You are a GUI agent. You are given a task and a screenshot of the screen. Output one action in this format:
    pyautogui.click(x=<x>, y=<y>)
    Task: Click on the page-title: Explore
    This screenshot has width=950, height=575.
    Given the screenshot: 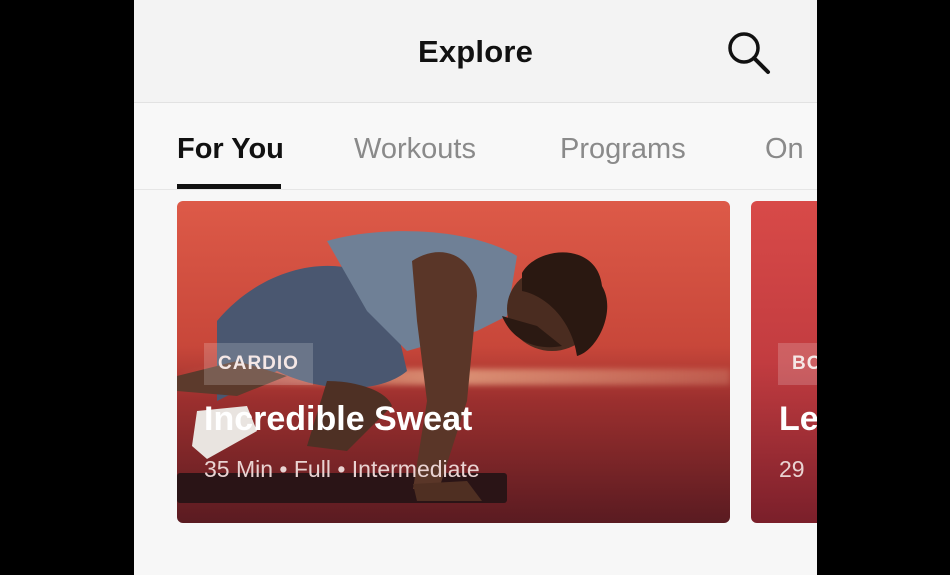 What is the action you would take?
    pyautogui.click(x=475, y=51)
    